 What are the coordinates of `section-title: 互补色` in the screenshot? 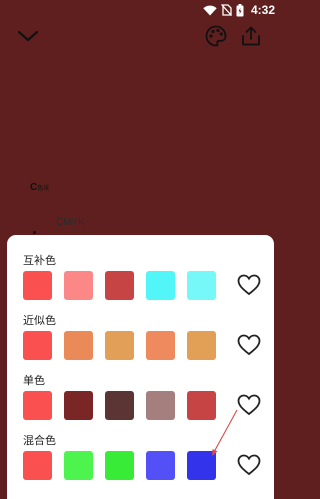 It's located at (39, 261).